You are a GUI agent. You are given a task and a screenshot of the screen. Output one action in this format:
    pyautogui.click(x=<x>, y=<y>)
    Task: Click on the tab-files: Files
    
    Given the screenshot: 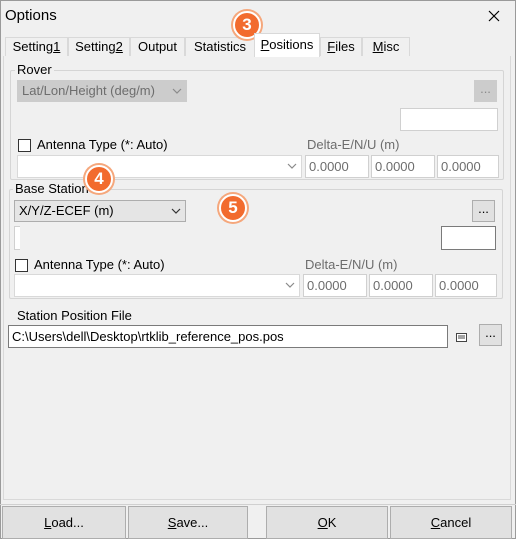 What is the action you would take?
    pyautogui.click(x=341, y=47)
    